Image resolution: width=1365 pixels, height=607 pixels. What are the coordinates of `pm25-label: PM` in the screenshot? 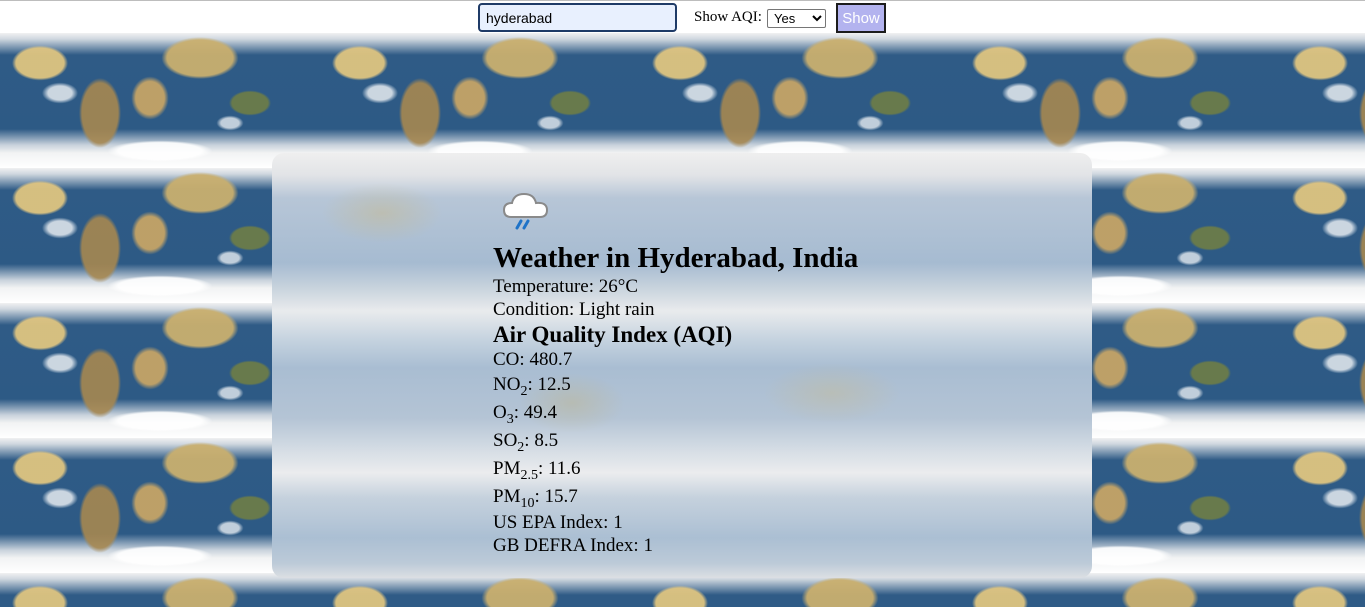 It's located at (507, 468).